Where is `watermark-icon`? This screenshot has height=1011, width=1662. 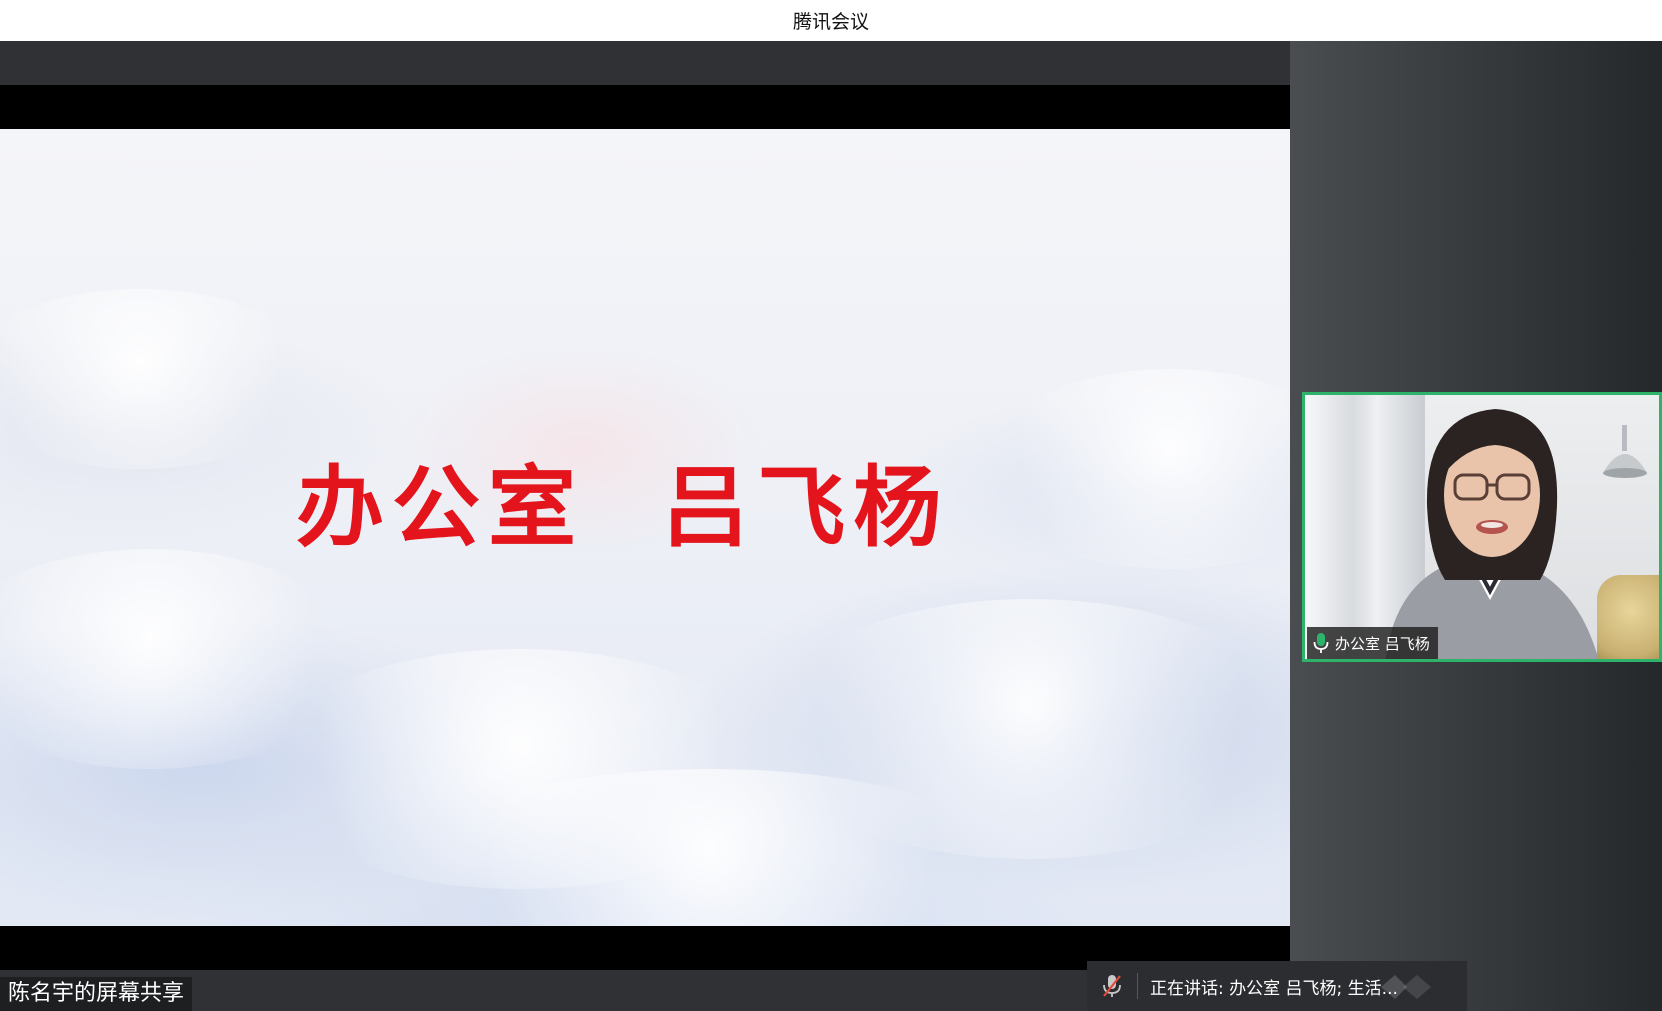 watermark-icon is located at coordinates (1406, 987).